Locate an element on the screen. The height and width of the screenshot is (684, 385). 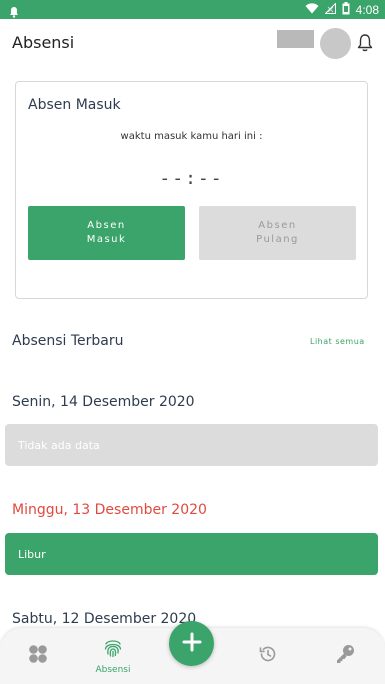
nav-home is located at coordinates (38, 656).